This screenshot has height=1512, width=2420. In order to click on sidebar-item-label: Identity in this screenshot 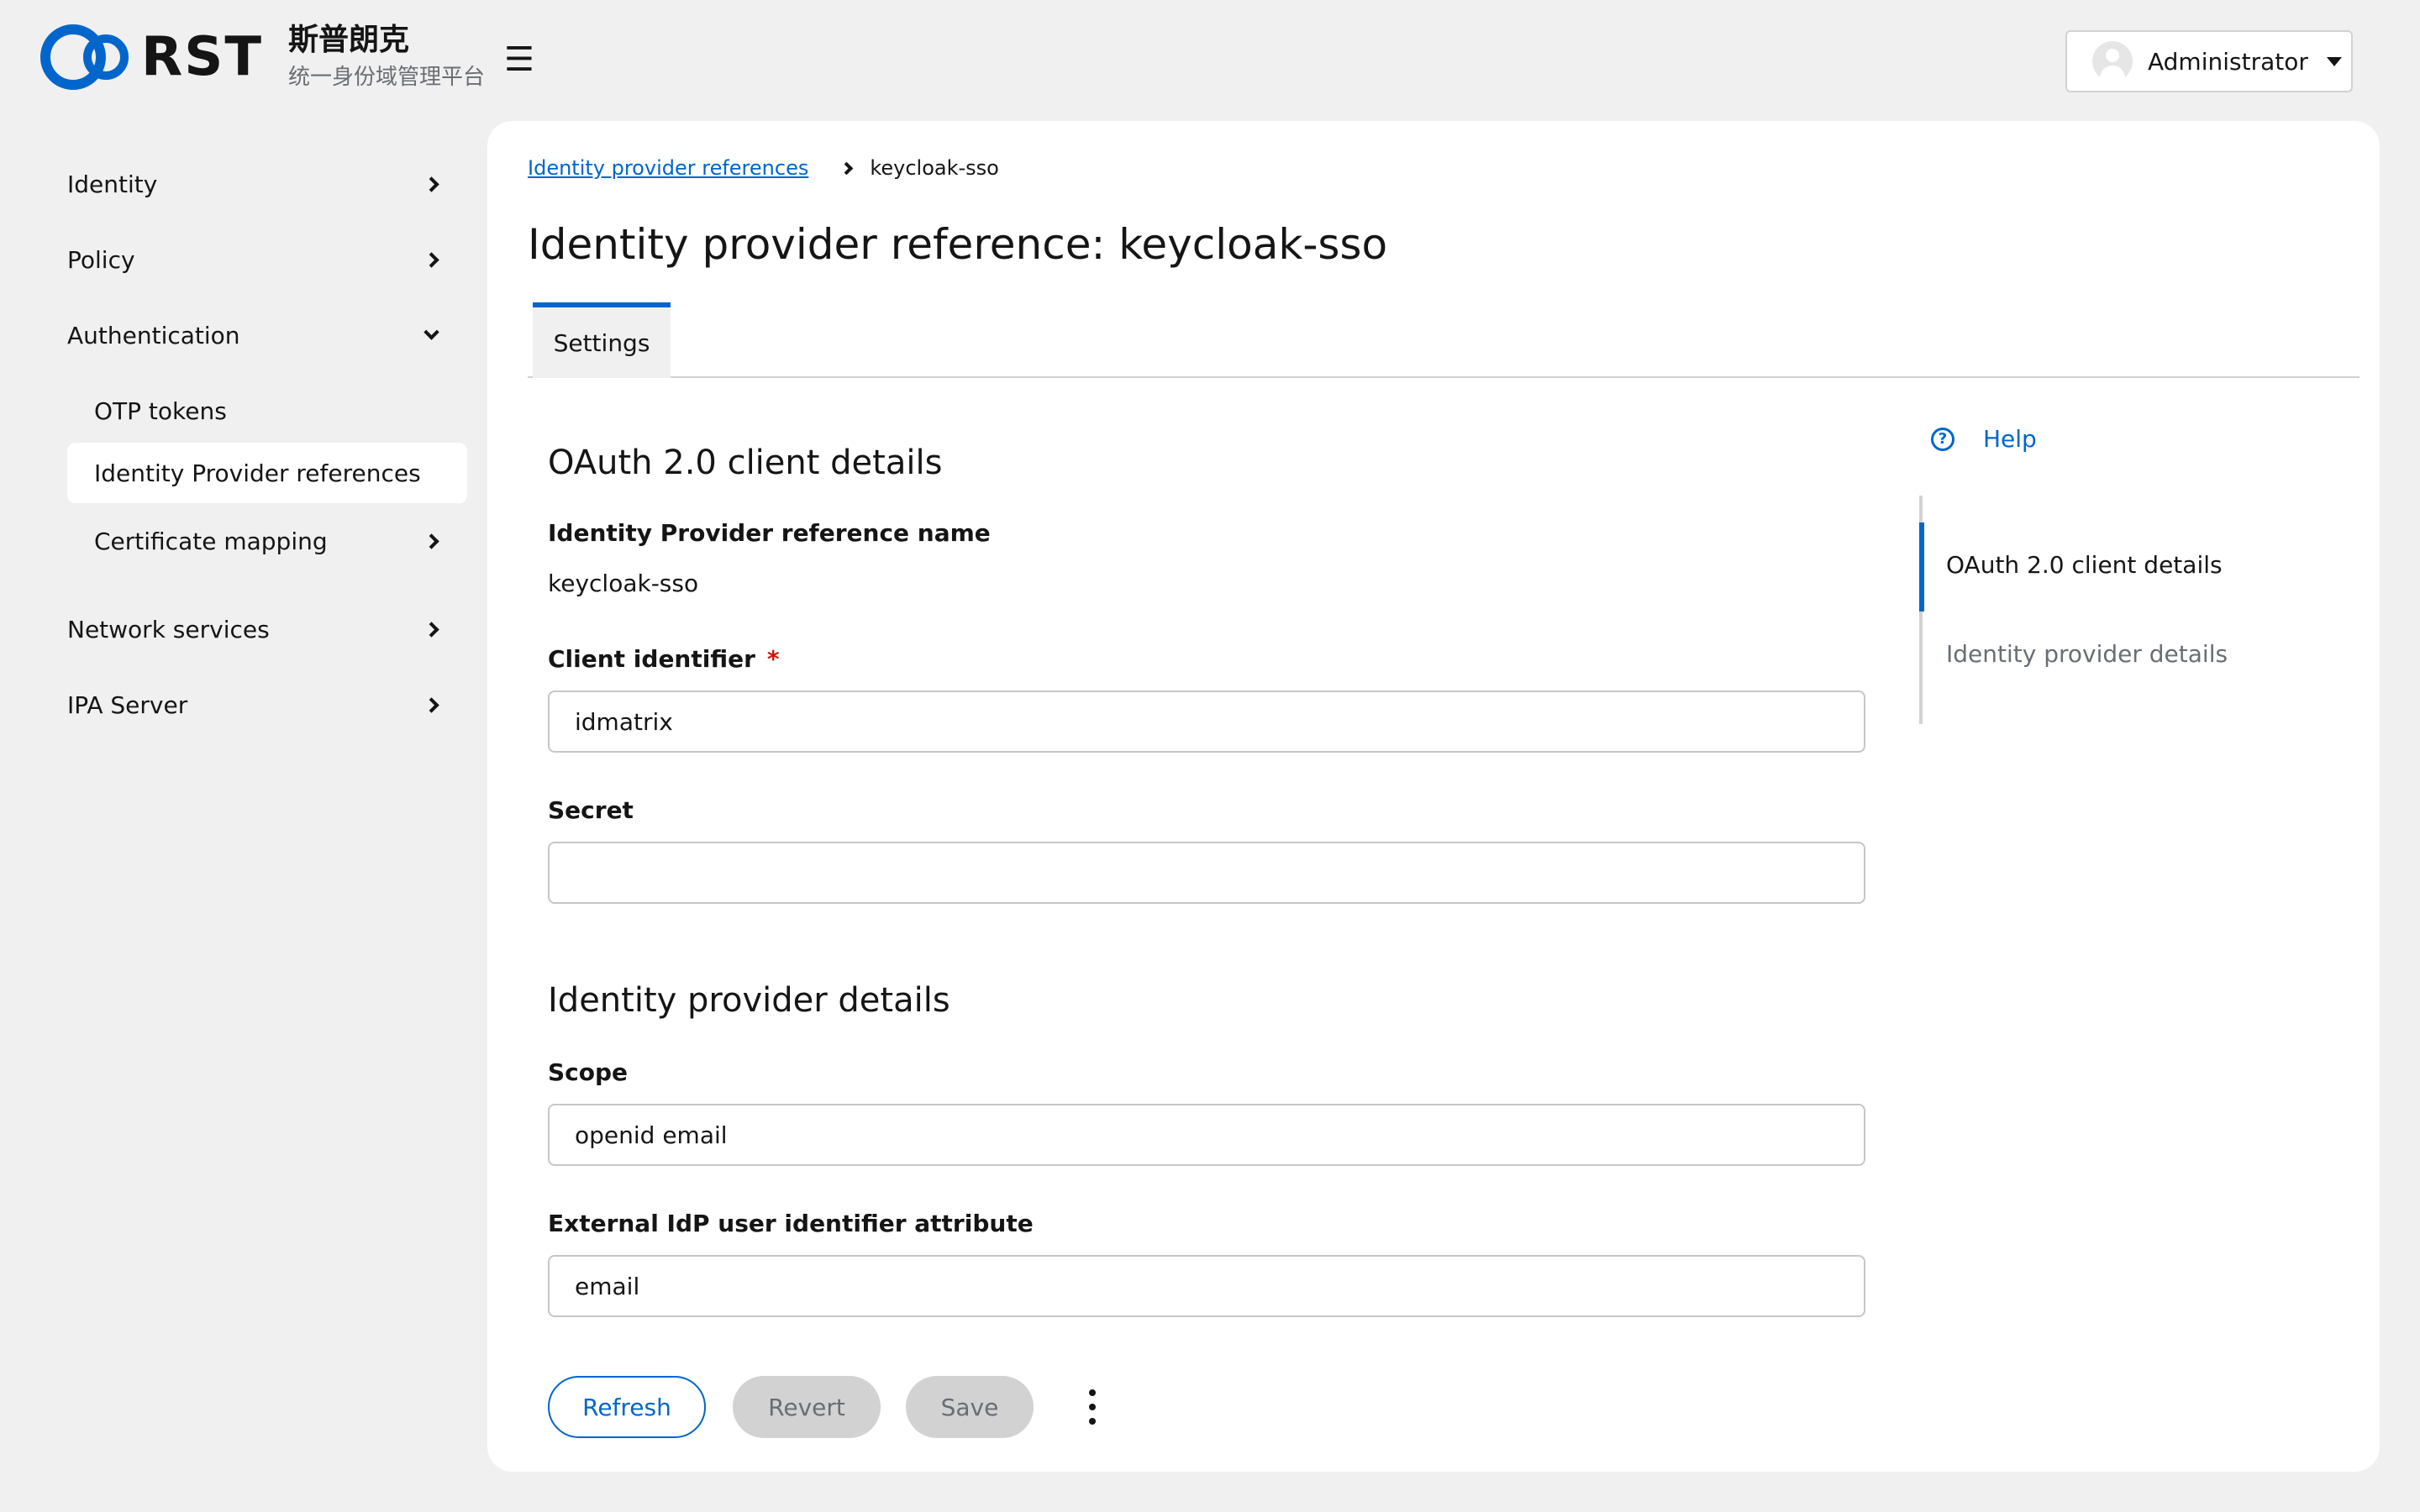, I will do `click(113, 184)`.